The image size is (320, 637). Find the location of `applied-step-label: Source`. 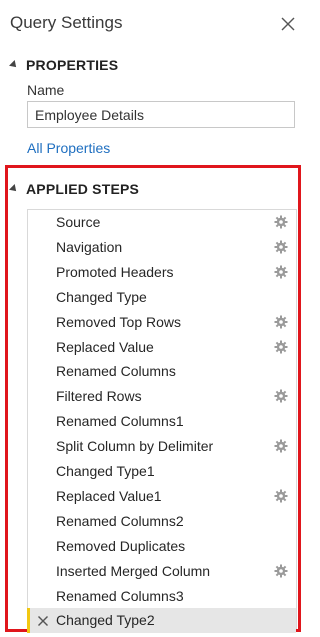

applied-step-label: Source is located at coordinates (78, 222).